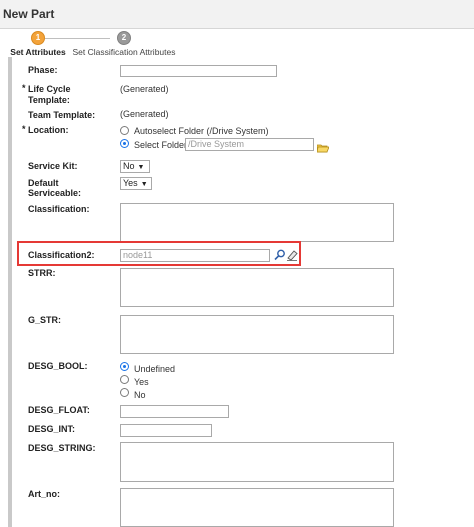 Image resolution: width=474 pixels, height=527 pixels. What do you see at coordinates (61, 255) in the screenshot?
I see `classification2-label: Classification2:` at bounding box center [61, 255].